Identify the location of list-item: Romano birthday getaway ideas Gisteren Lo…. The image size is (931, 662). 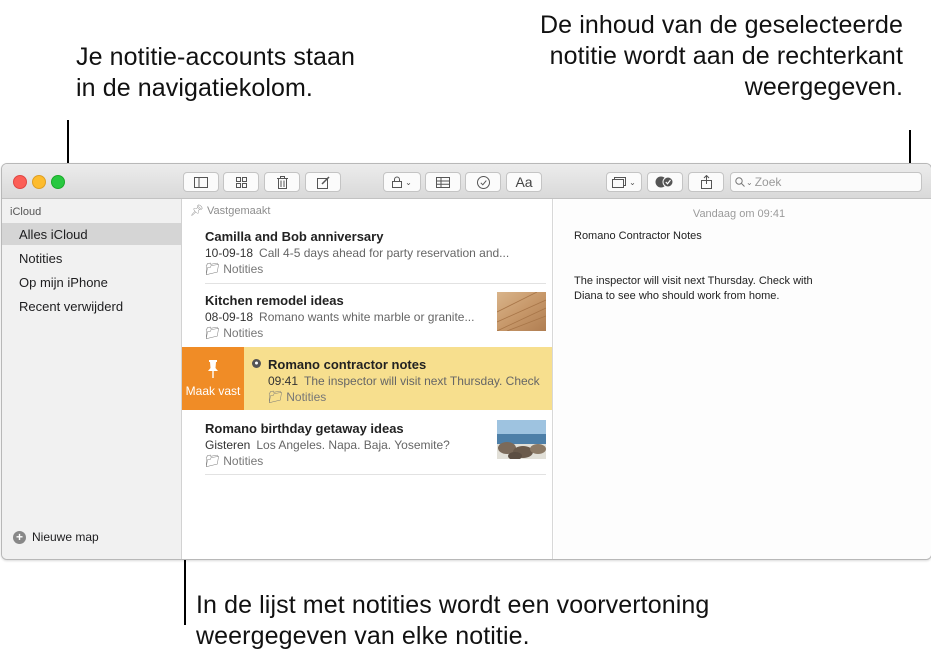
(367, 442).